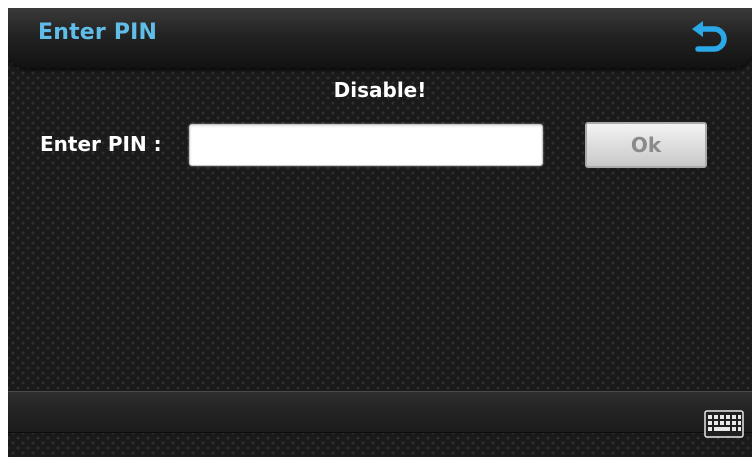 Image resolution: width=752 pixels, height=457 pixels. What do you see at coordinates (709, 36) in the screenshot?
I see `back-arrow-icon` at bounding box center [709, 36].